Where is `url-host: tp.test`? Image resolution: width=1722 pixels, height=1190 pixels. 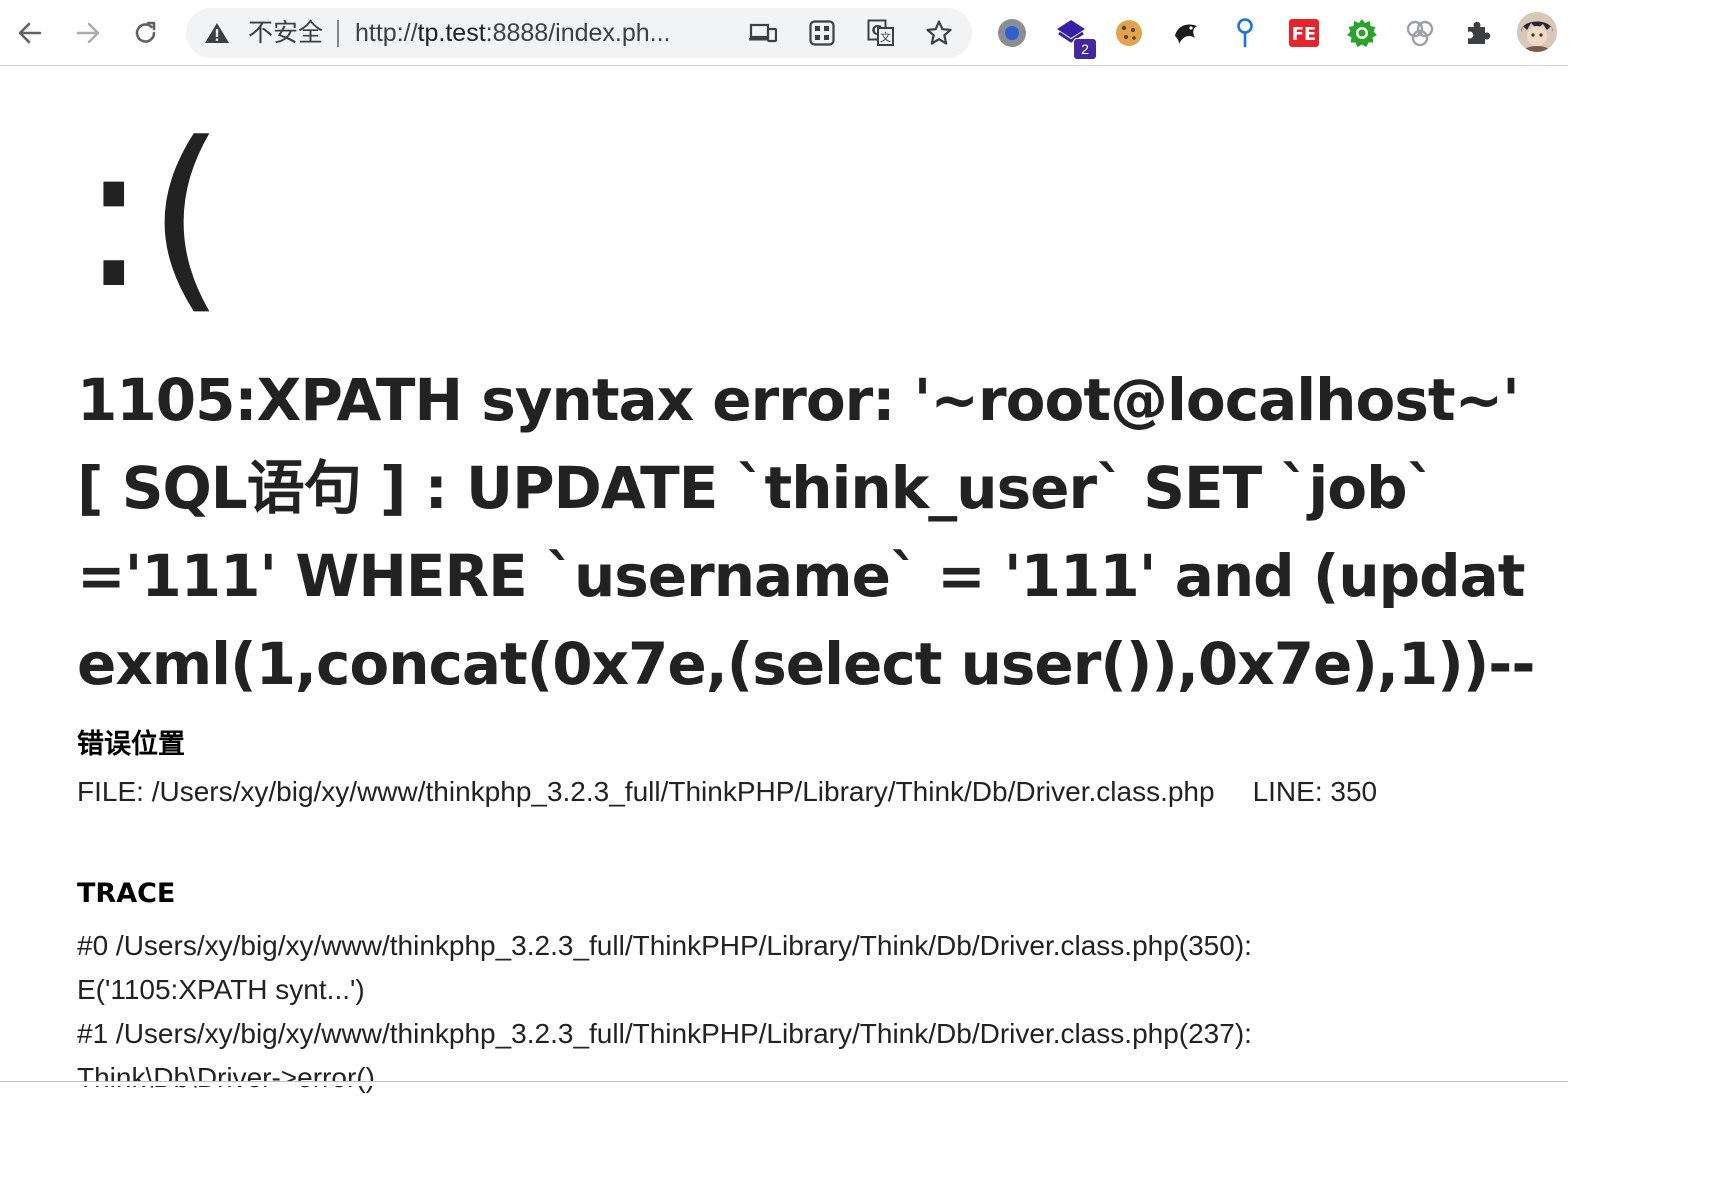
url-host: tp.test is located at coordinates (451, 33).